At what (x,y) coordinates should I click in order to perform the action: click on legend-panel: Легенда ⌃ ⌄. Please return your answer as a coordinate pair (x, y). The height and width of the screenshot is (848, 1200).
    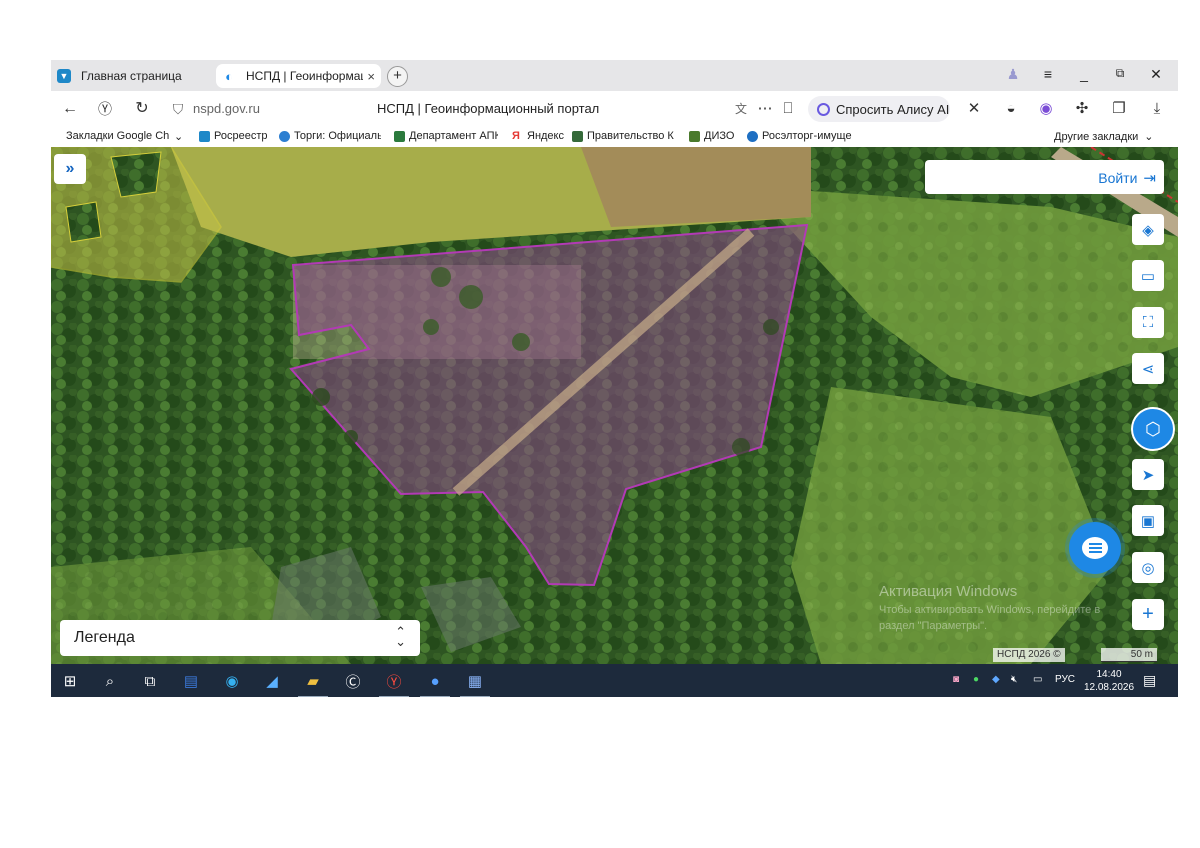
    Looking at the image, I should click on (240, 638).